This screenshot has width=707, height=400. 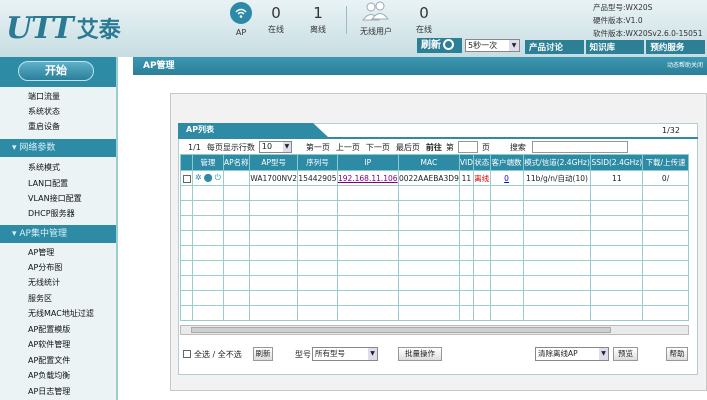 What do you see at coordinates (431, 45) in the screenshot?
I see `refresh-label: 刷新` at bounding box center [431, 45].